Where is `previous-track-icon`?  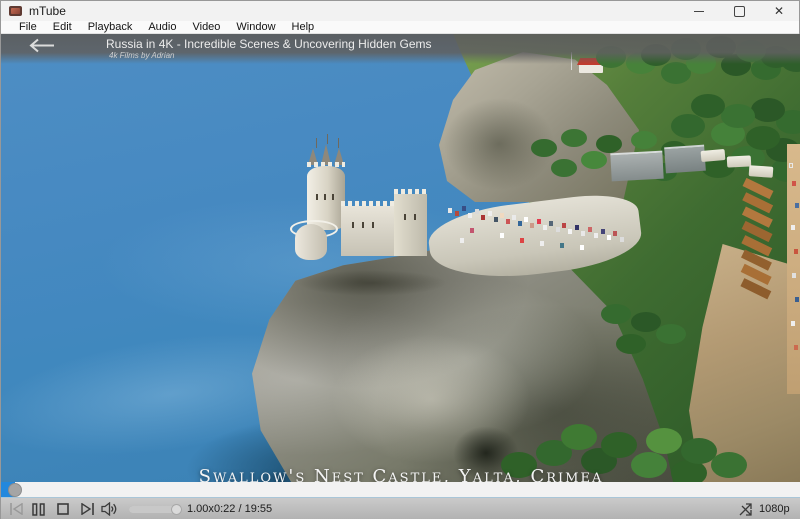
previous-track-icon is located at coordinates (16, 509).